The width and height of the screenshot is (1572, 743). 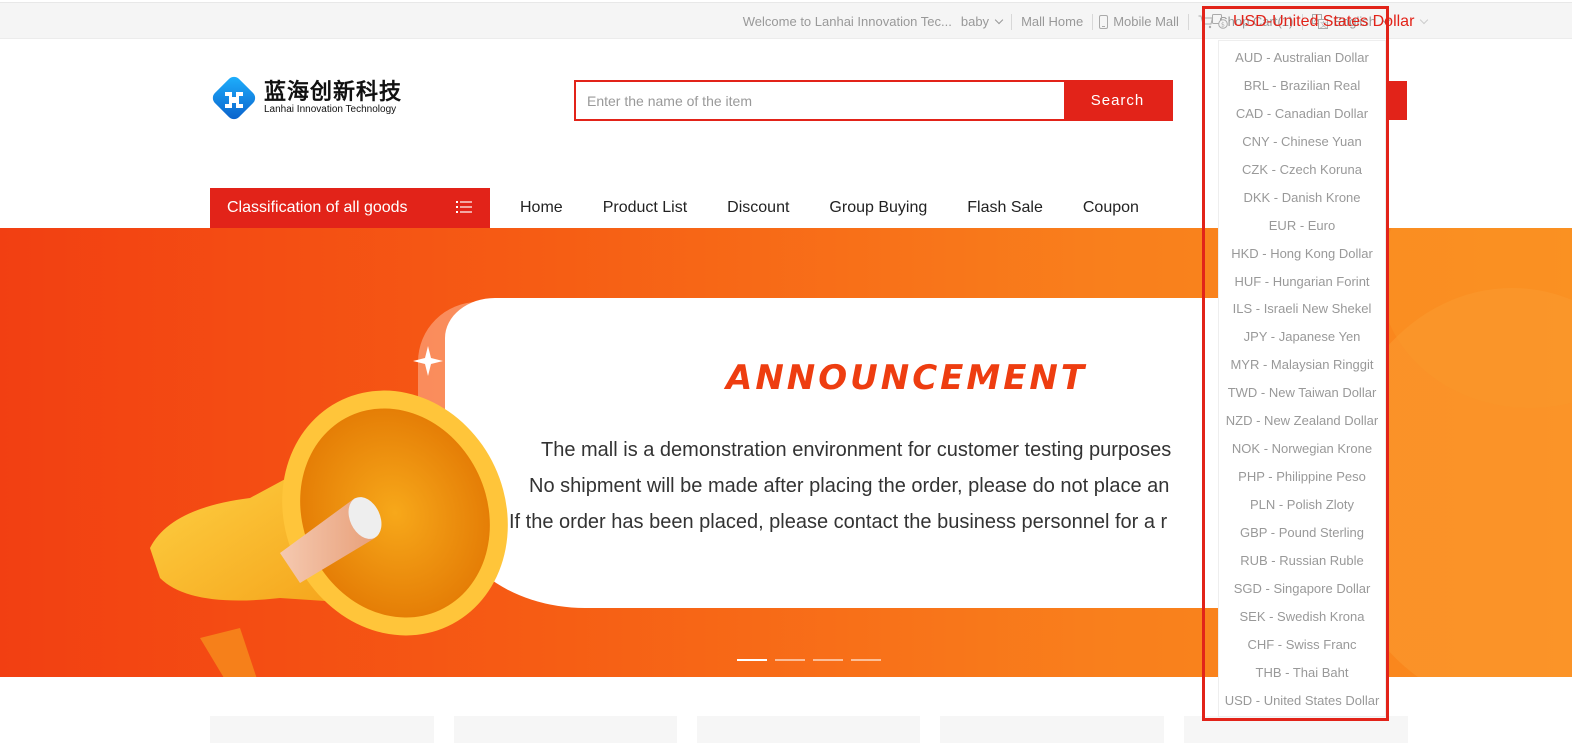 What do you see at coordinates (758, 208) in the screenshot?
I see `nav-discount: Discount` at bounding box center [758, 208].